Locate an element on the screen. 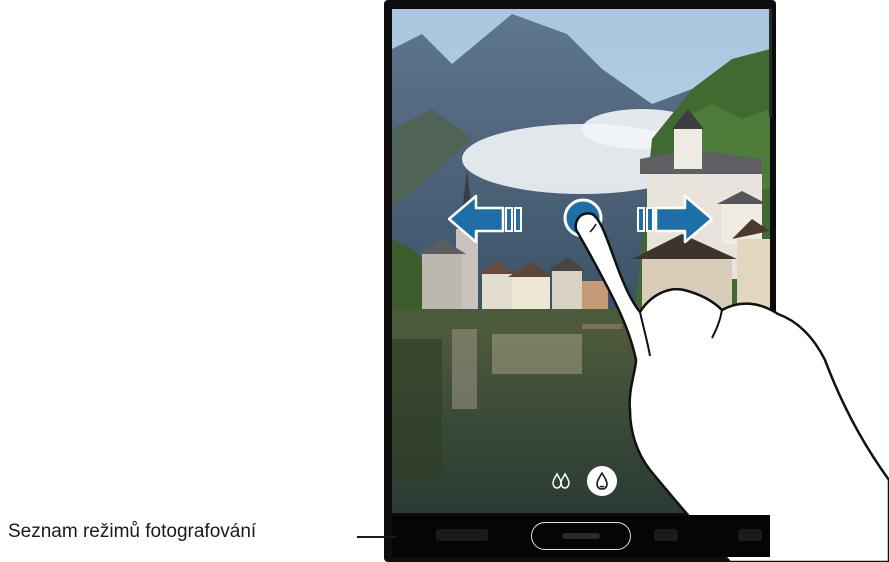 The height and width of the screenshot is (562, 889). mode-item-selected is located at coordinates (581, 536).